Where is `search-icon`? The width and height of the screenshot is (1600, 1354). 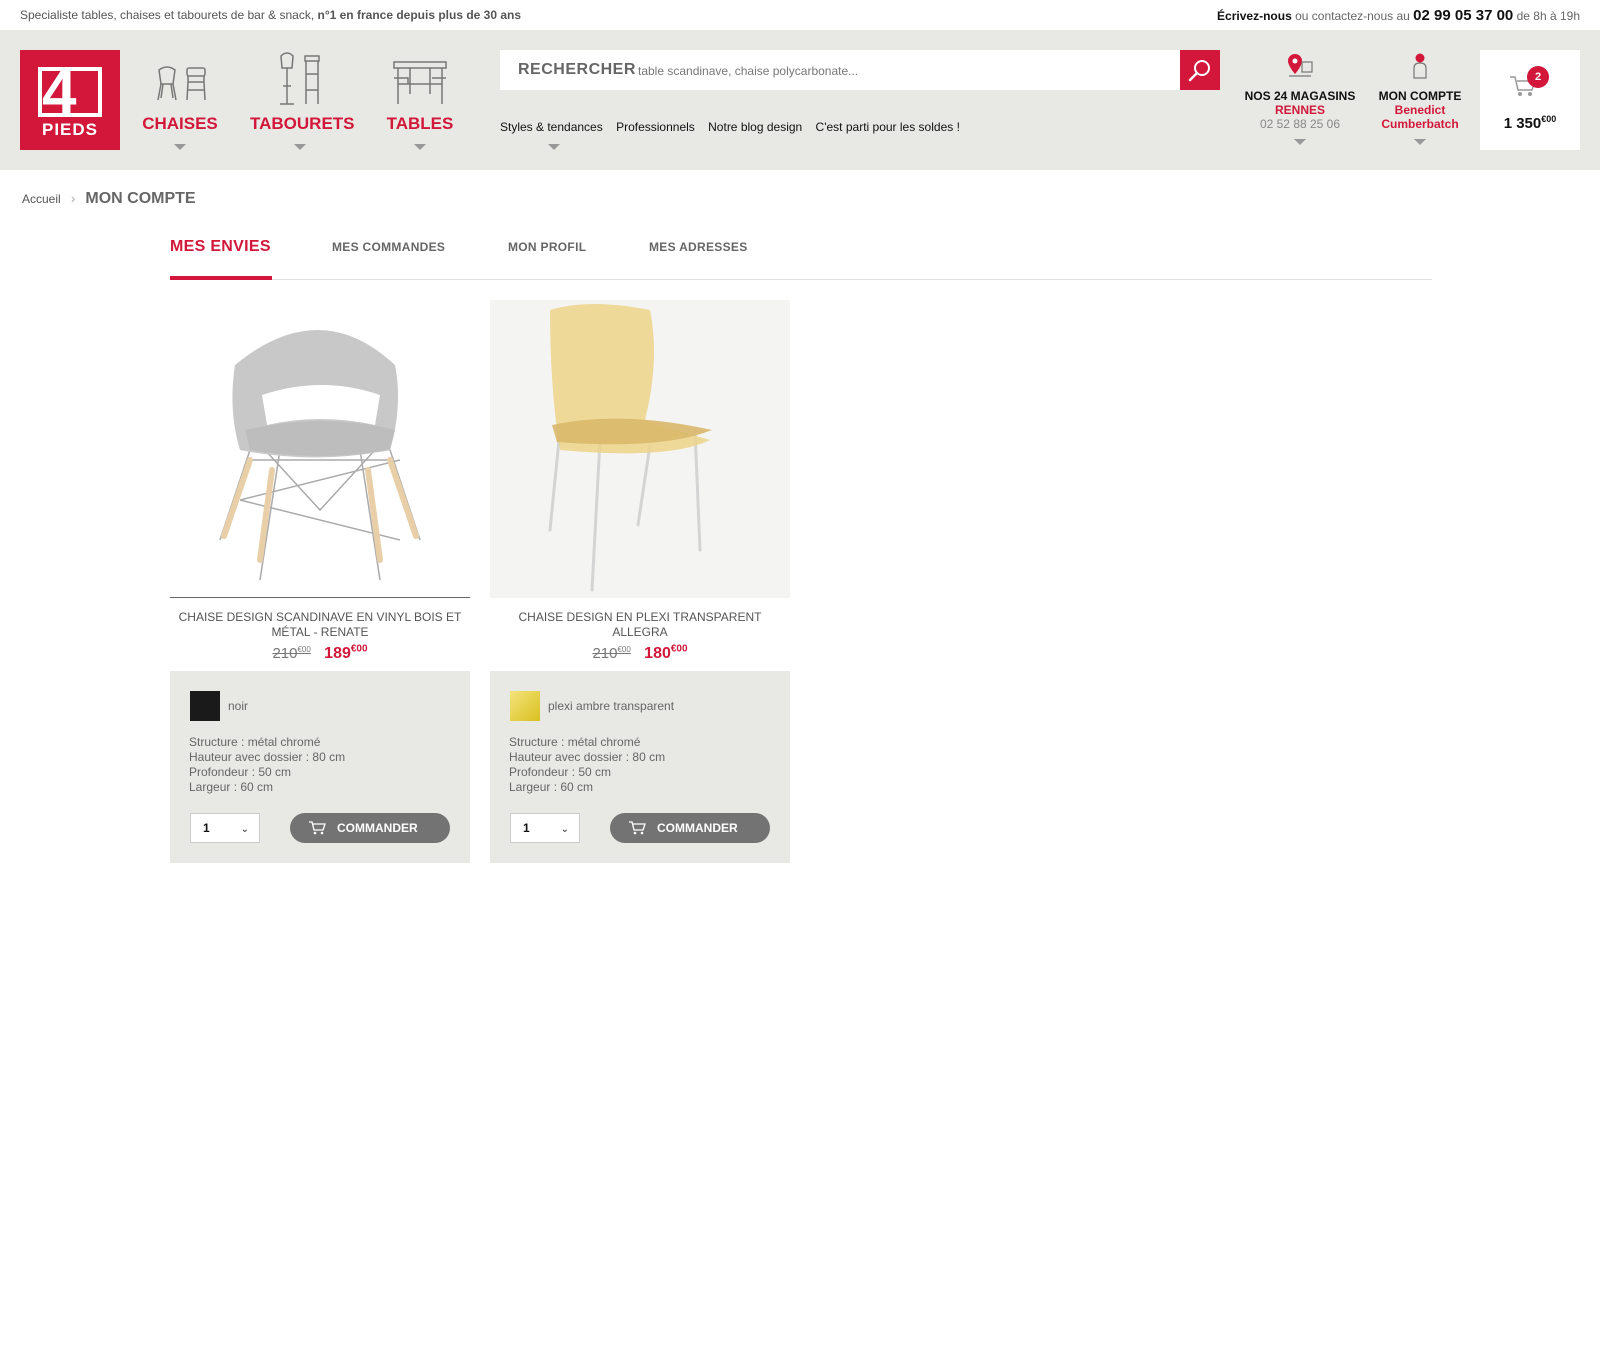
search-icon is located at coordinates (1199, 71).